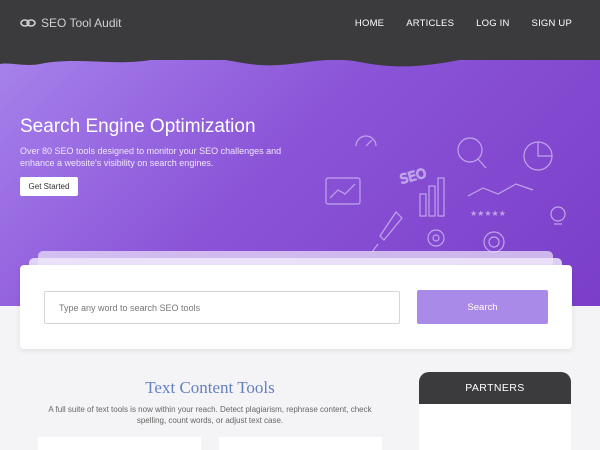 This screenshot has width=600, height=450. What do you see at coordinates (369, 23) in the screenshot?
I see `nav-home: HOME` at bounding box center [369, 23].